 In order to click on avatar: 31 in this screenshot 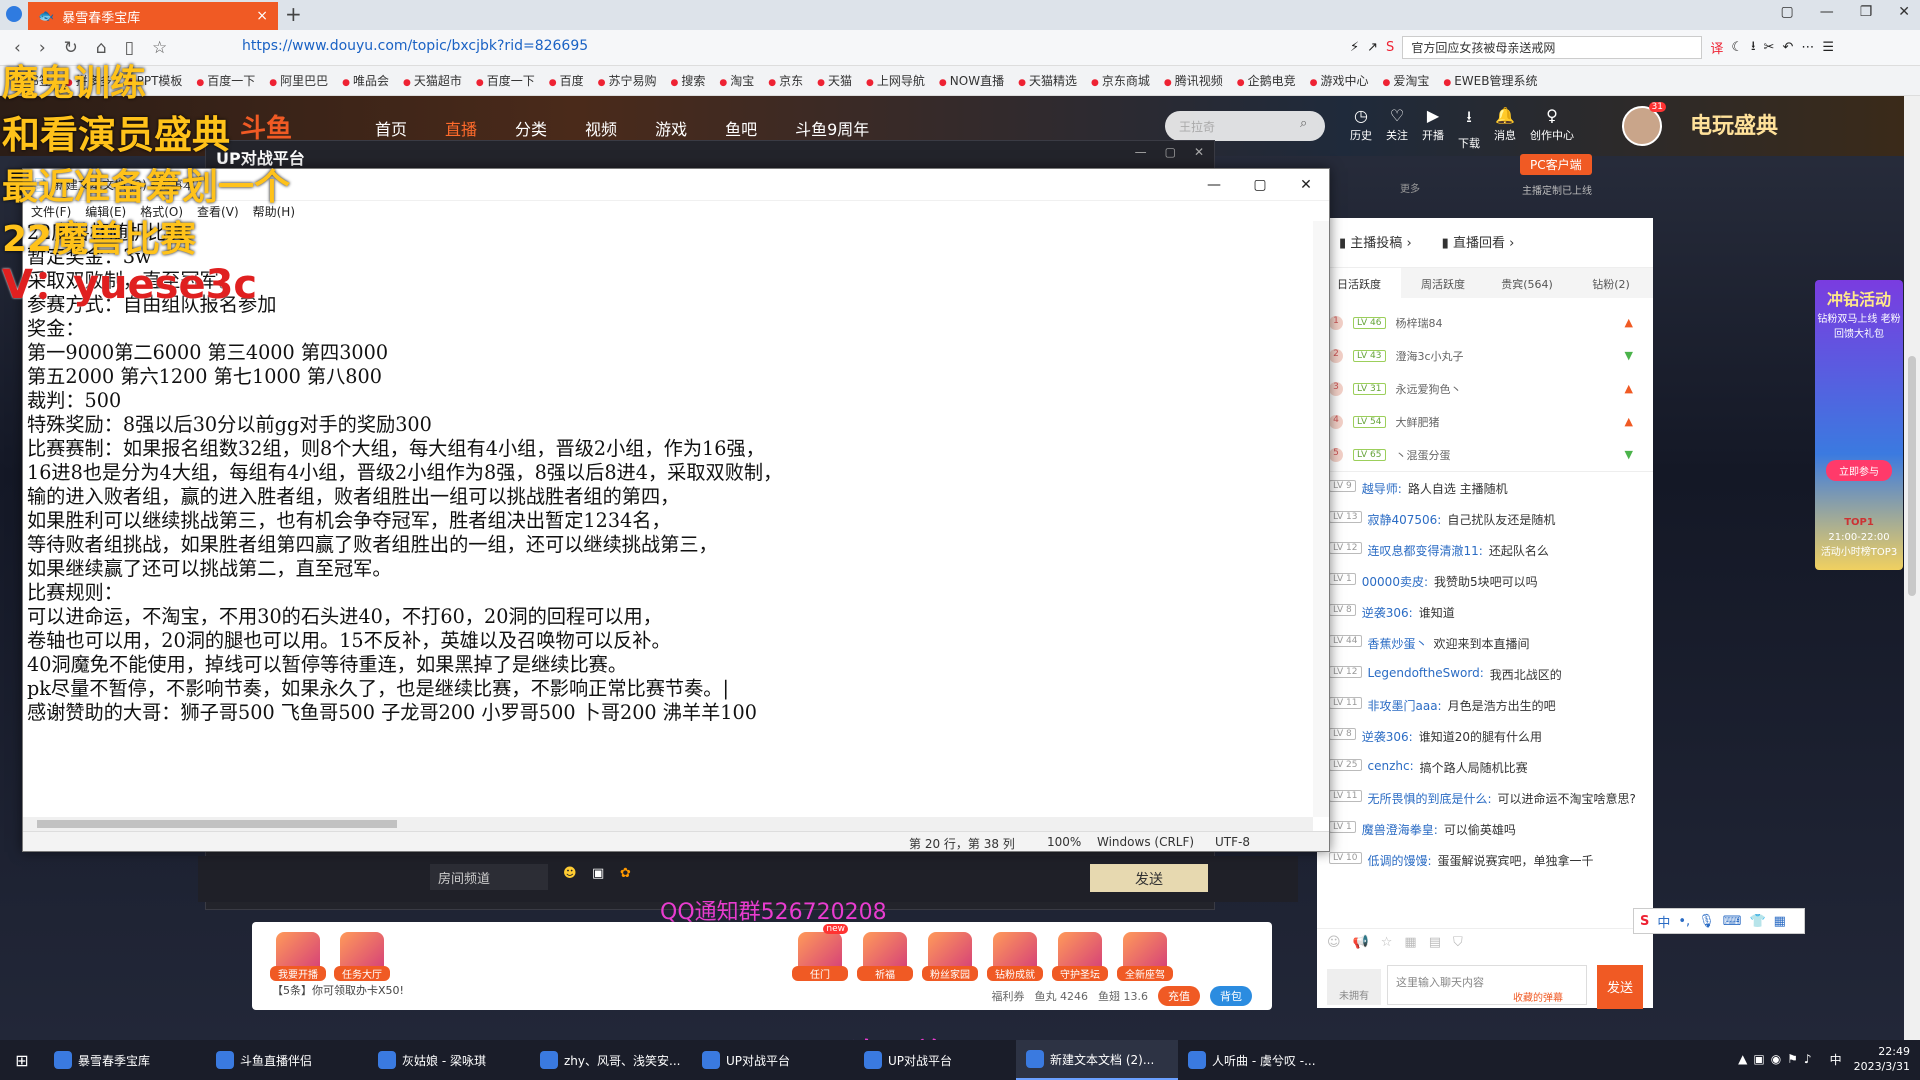, I will do `click(1644, 124)`.